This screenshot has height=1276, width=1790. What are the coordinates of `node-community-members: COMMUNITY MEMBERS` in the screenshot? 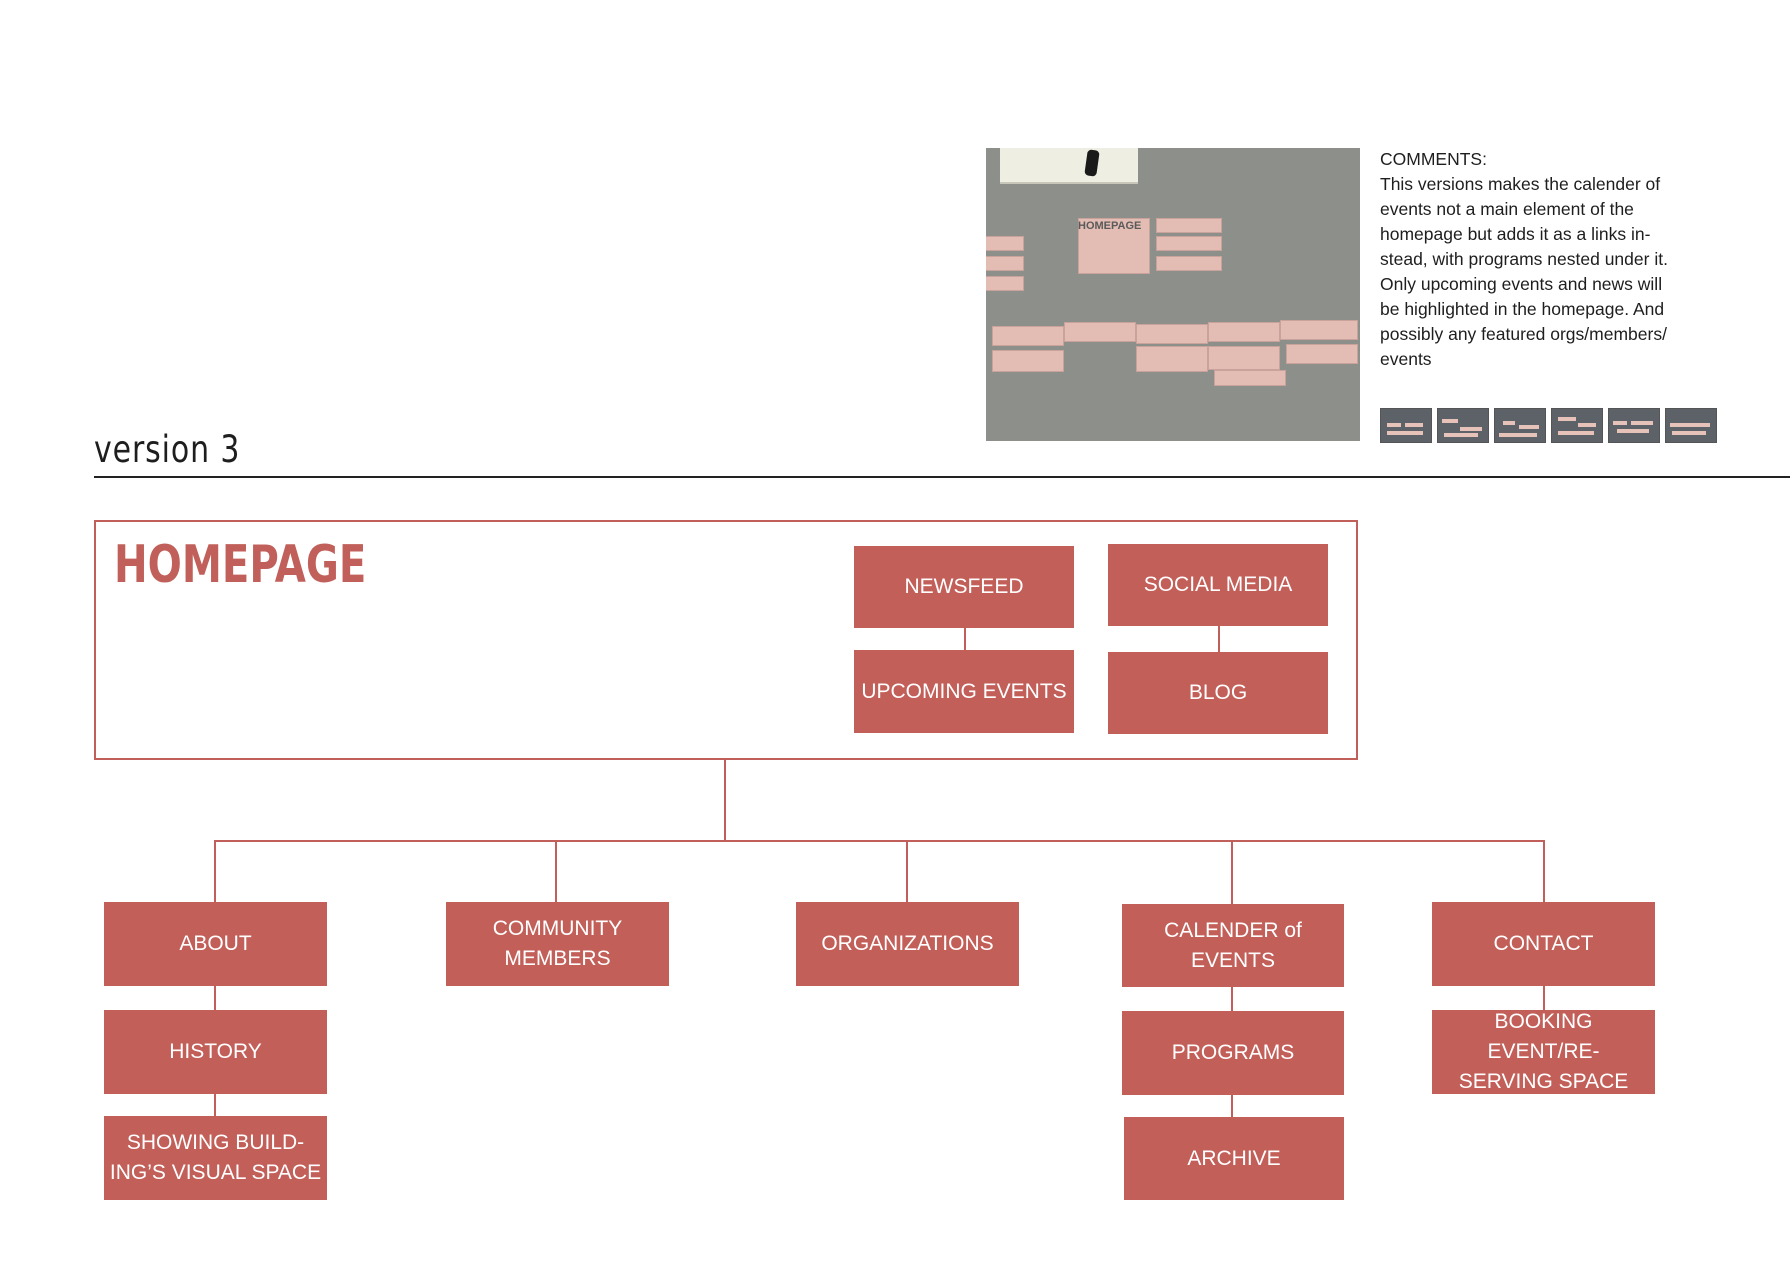 It's located at (557, 944).